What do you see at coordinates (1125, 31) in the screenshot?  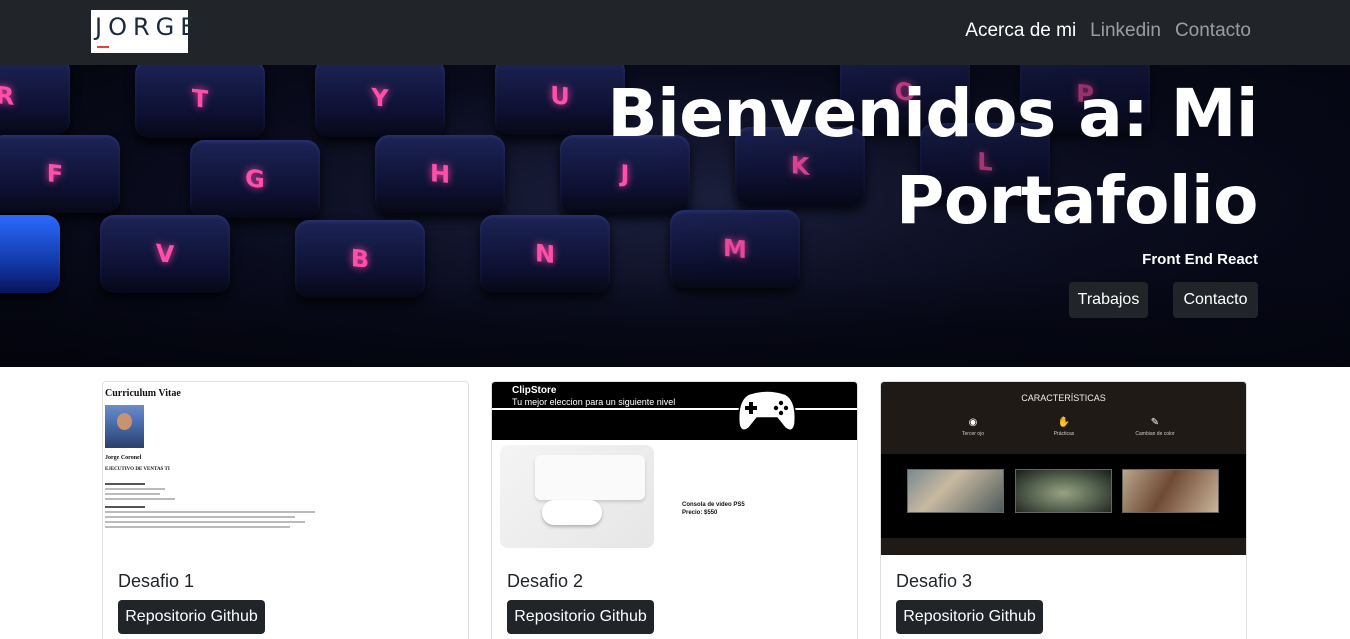 I see `nav-link-linkedin: Linkedin` at bounding box center [1125, 31].